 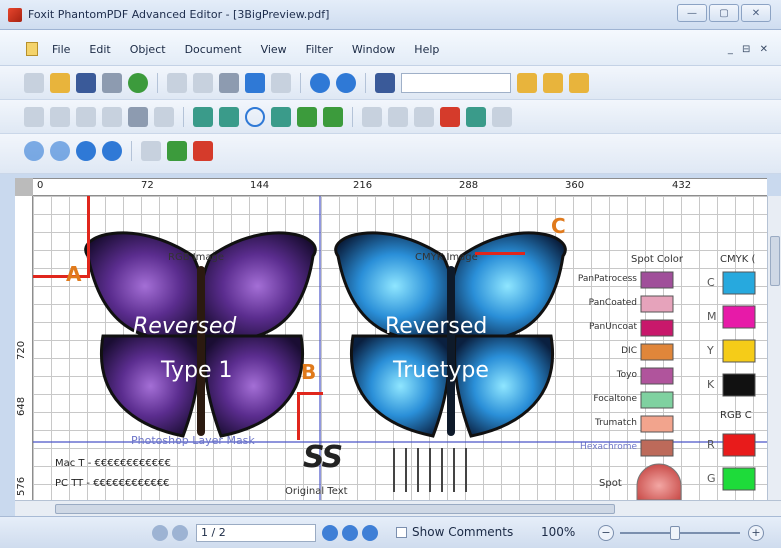 What do you see at coordinates (675, 533) in the screenshot?
I see `zoom-slider-thumb` at bounding box center [675, 533].